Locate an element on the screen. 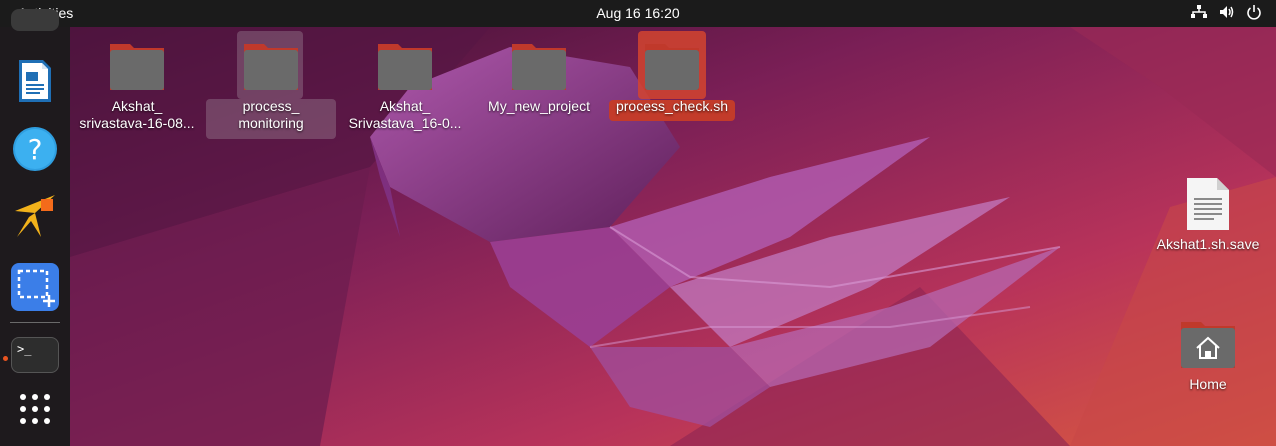 The image size is (1276, 446). desktop-folder-my-new-project: My_new_project is located at coordinates (539, 76).